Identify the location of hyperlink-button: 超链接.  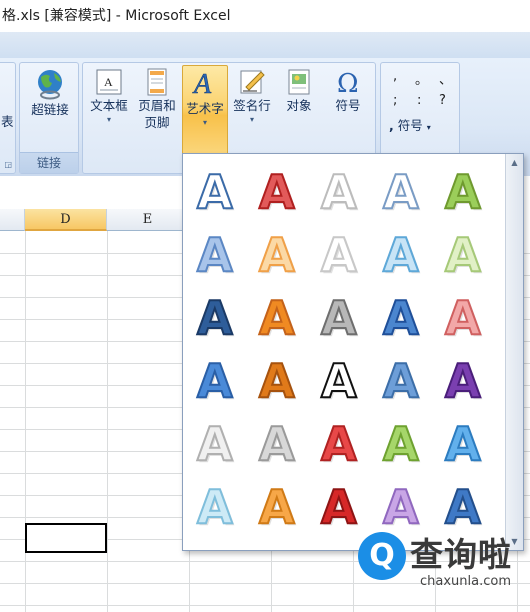
(50, 98).